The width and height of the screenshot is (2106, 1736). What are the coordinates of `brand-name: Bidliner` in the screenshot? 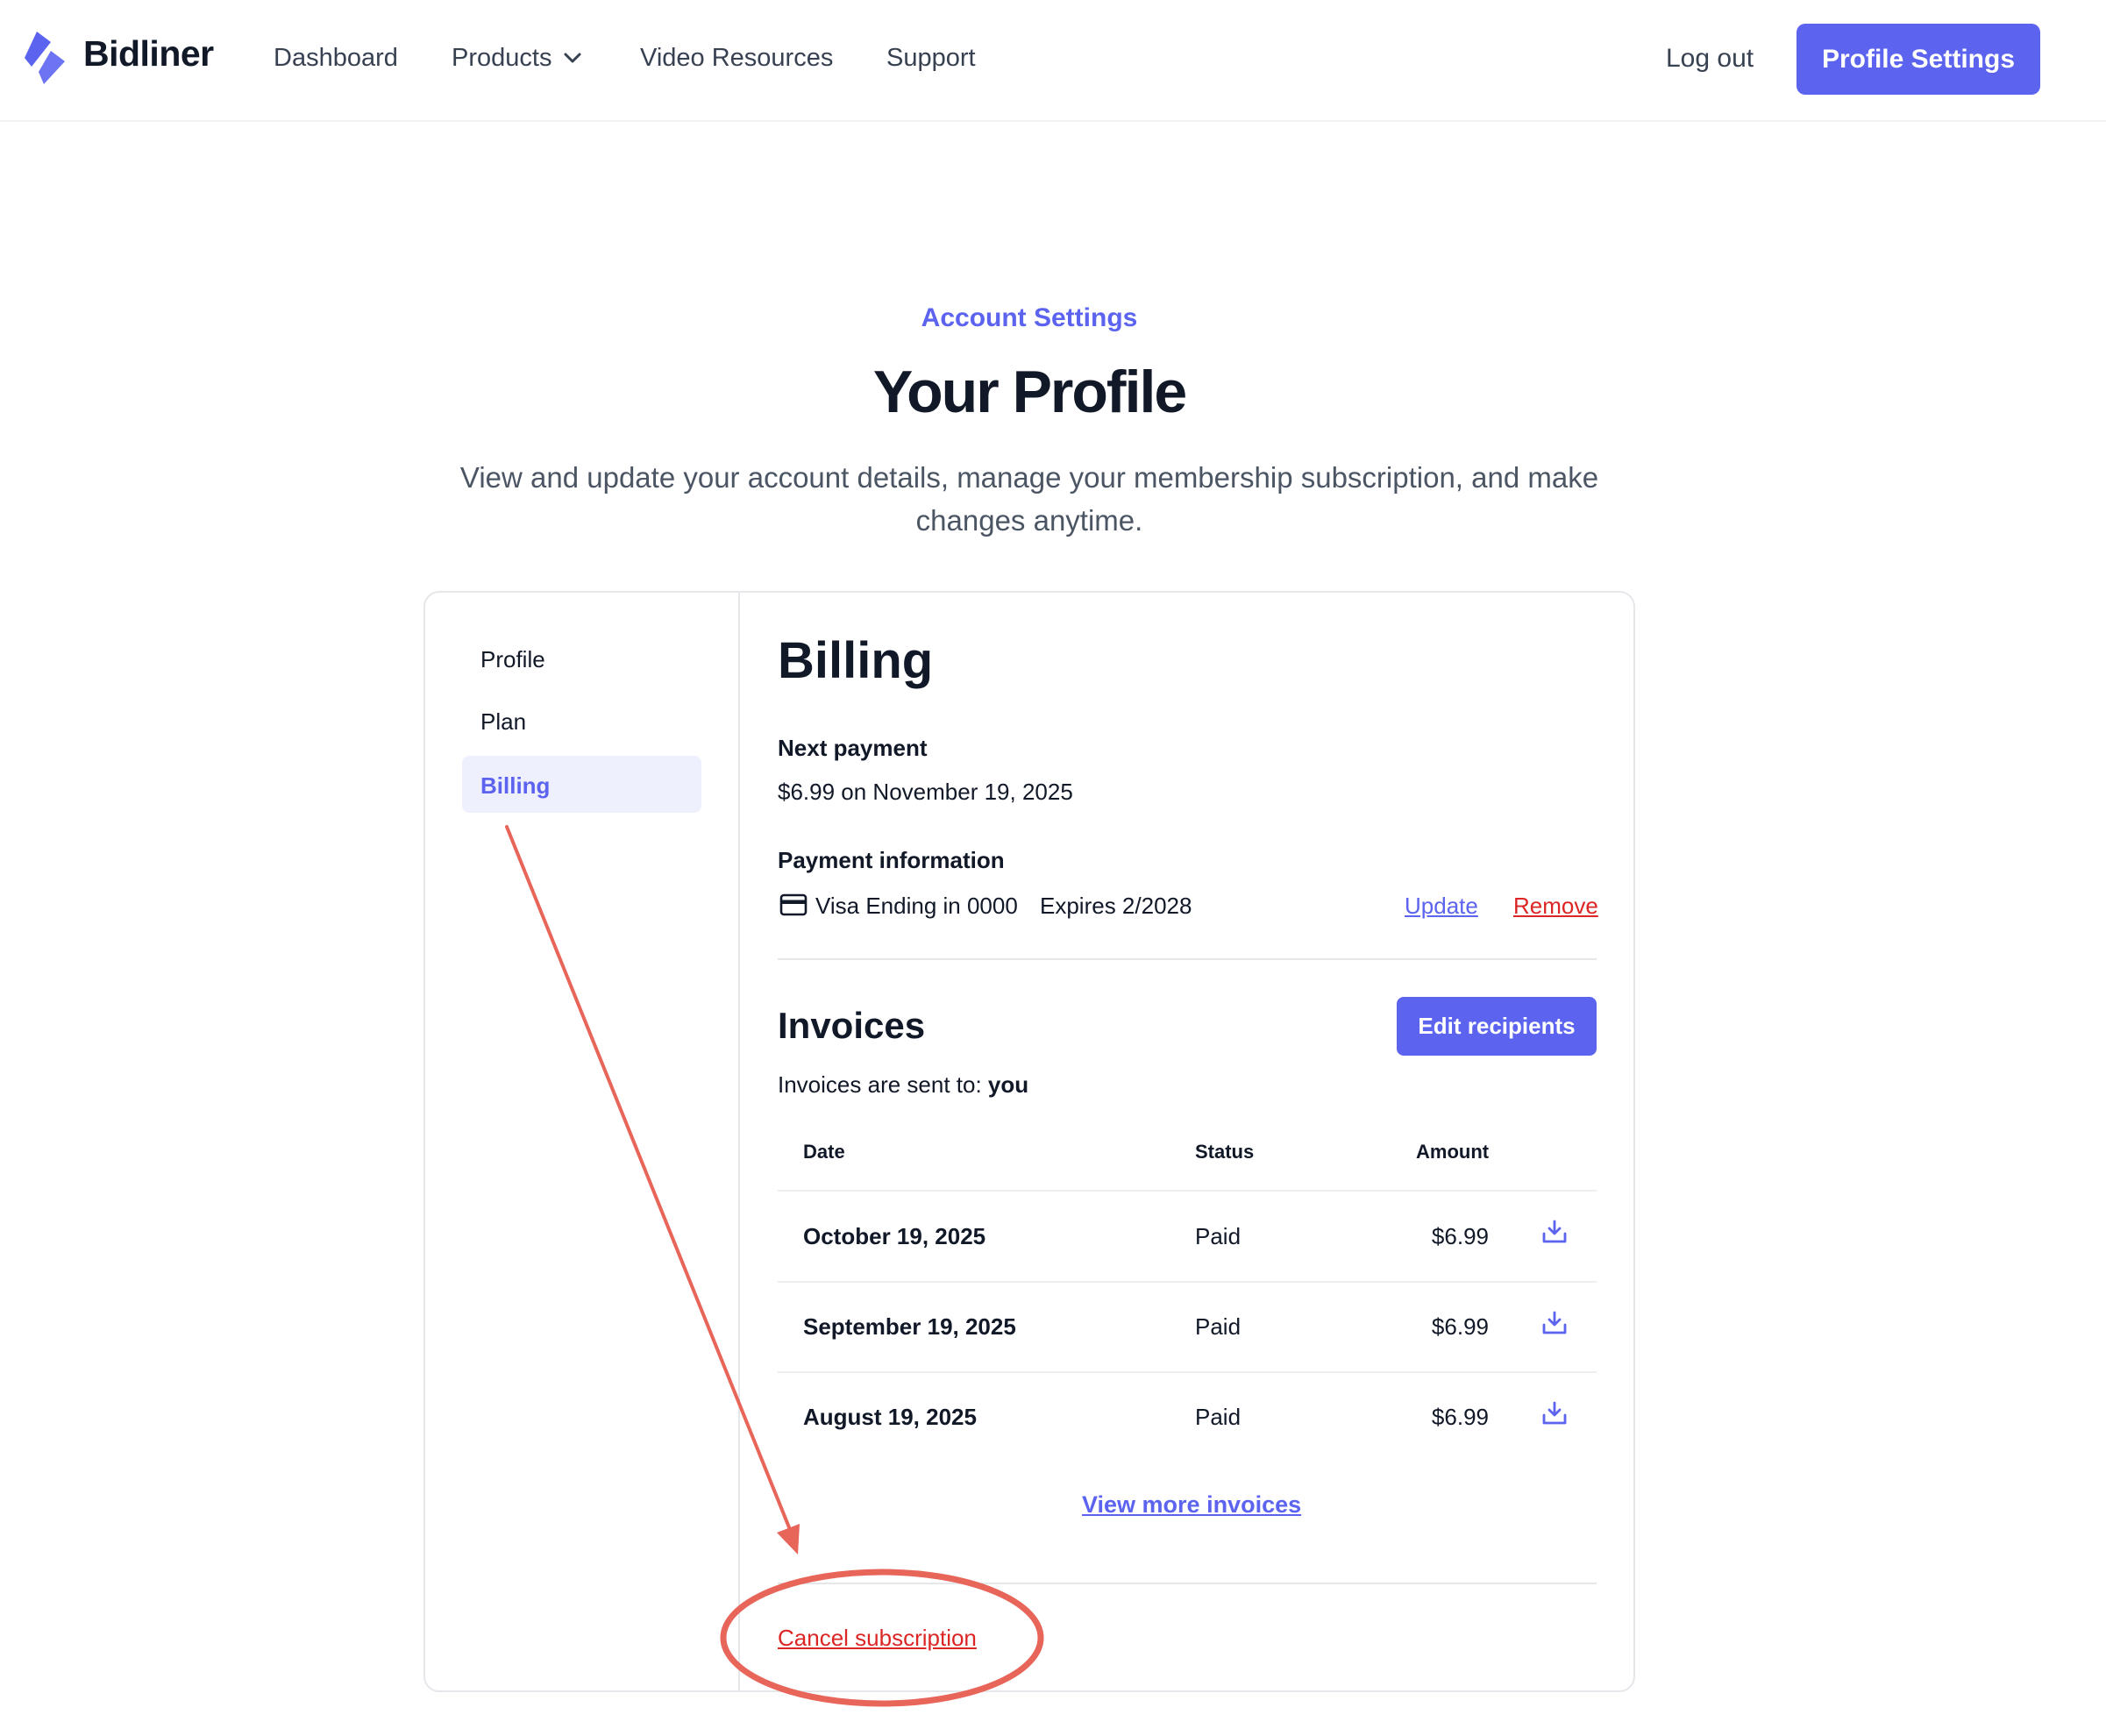 It's located at (149, 54).